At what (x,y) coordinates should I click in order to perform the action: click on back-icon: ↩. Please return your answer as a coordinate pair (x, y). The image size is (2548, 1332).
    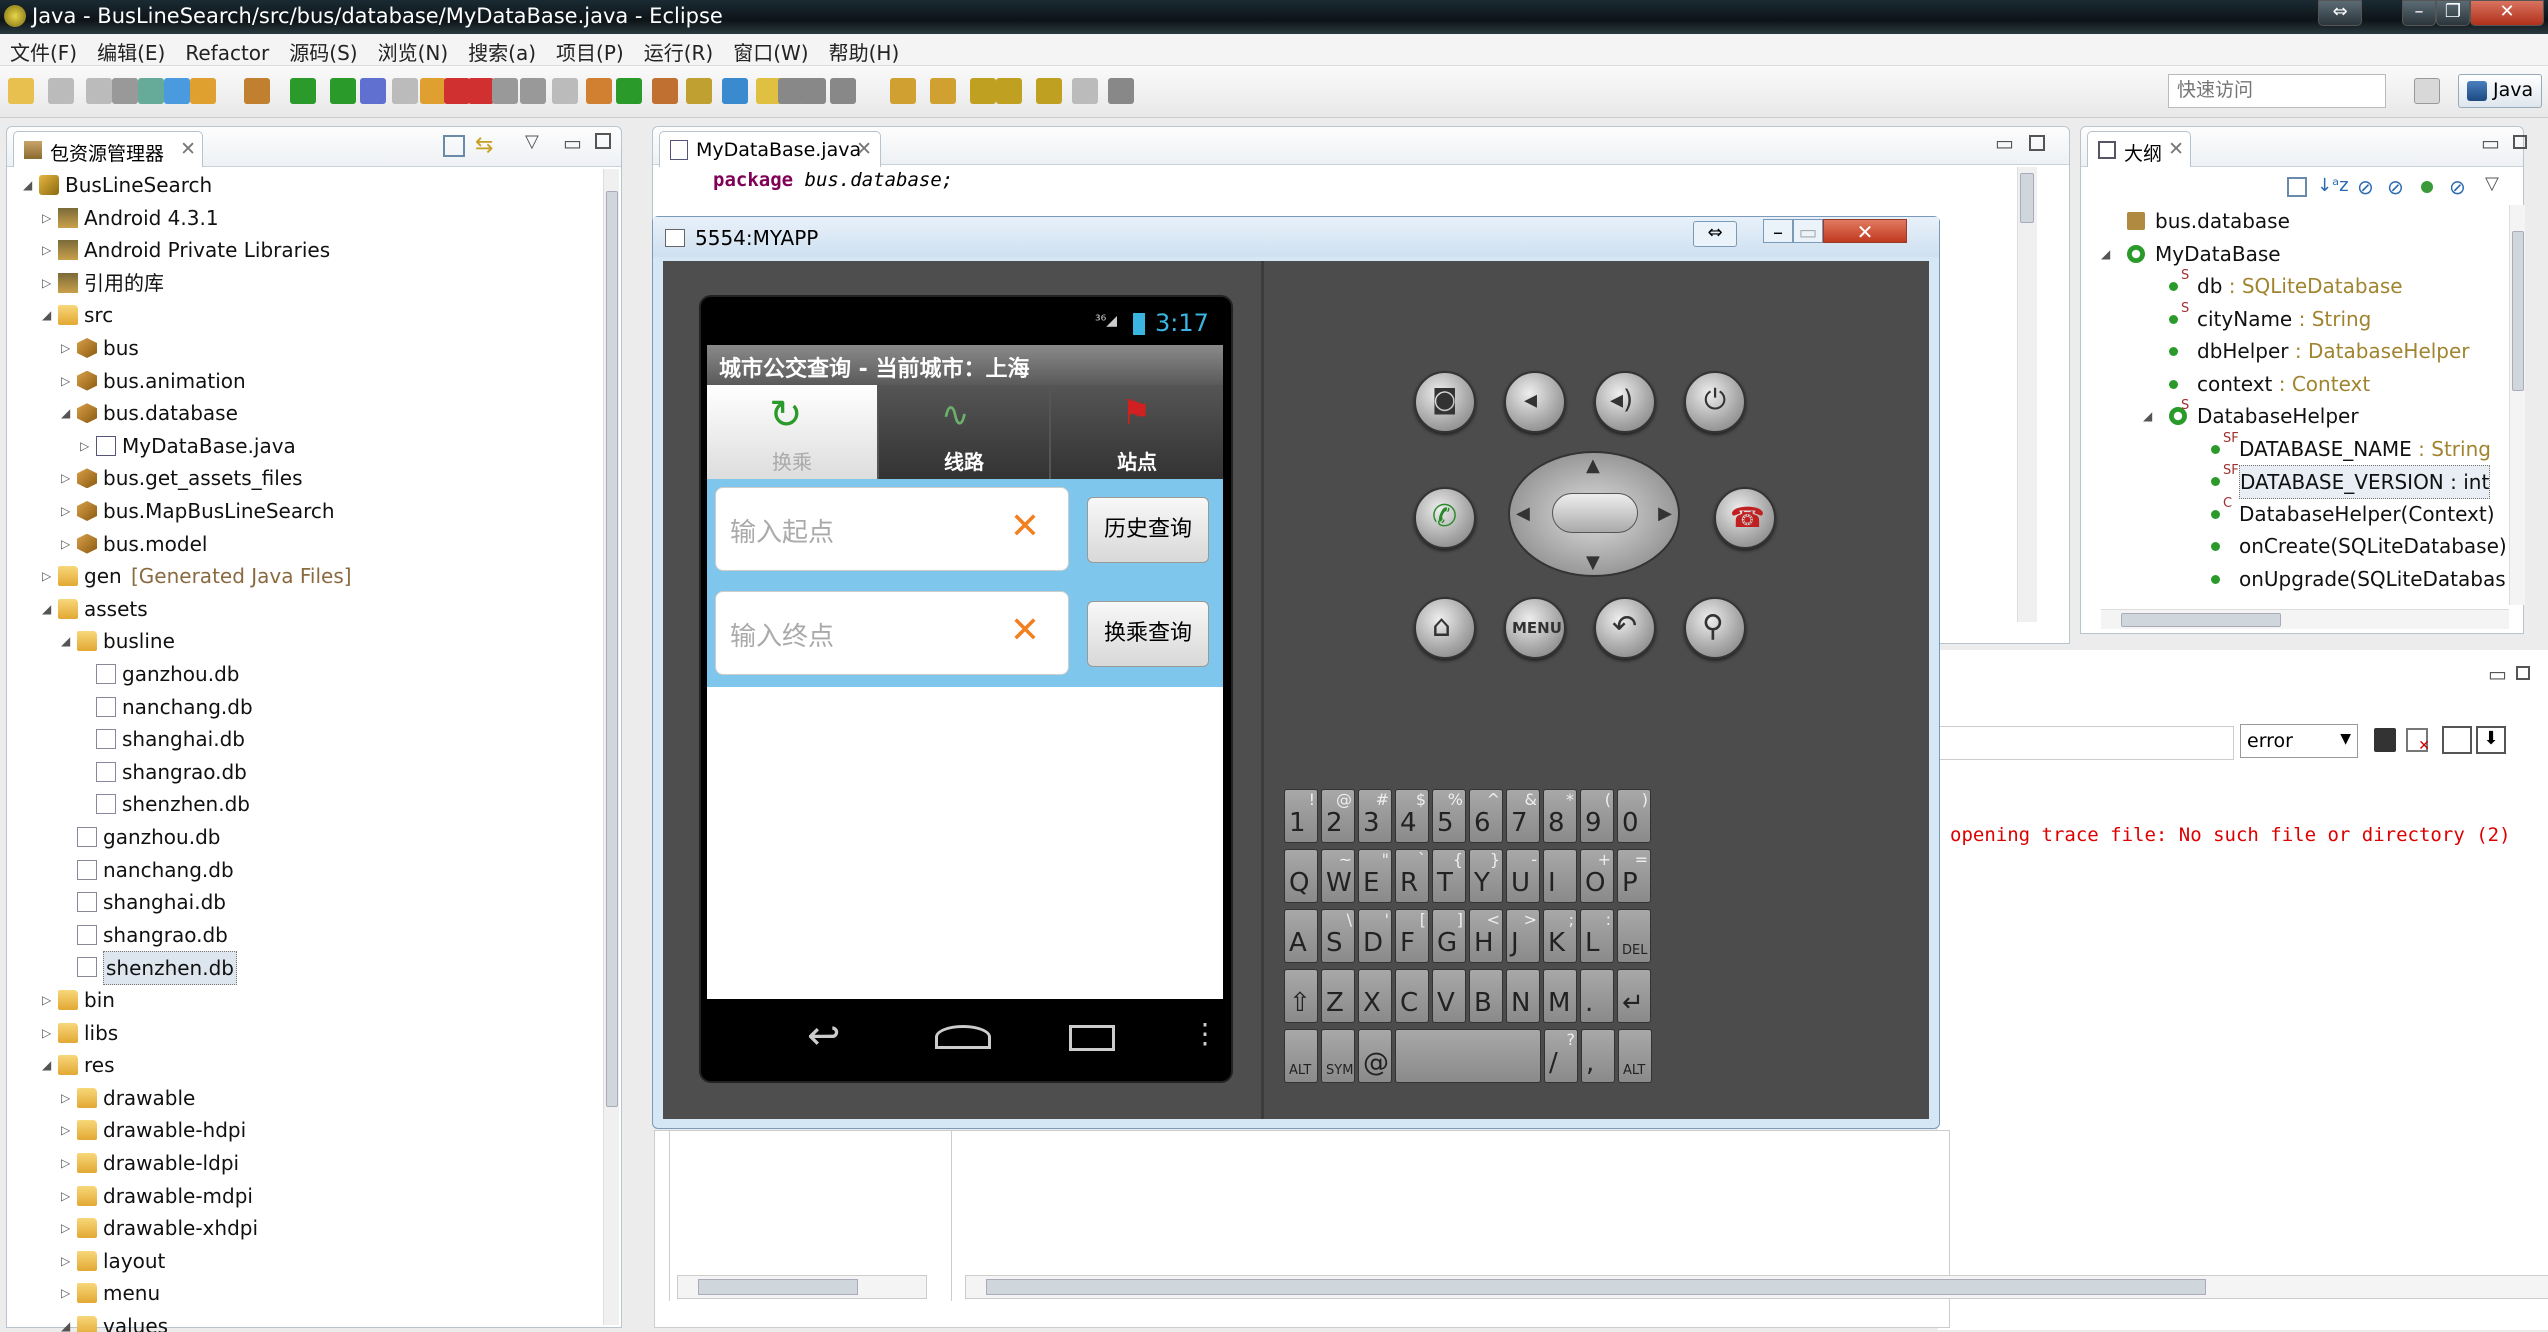
    Looking at the image, I should click on (824, 1036).